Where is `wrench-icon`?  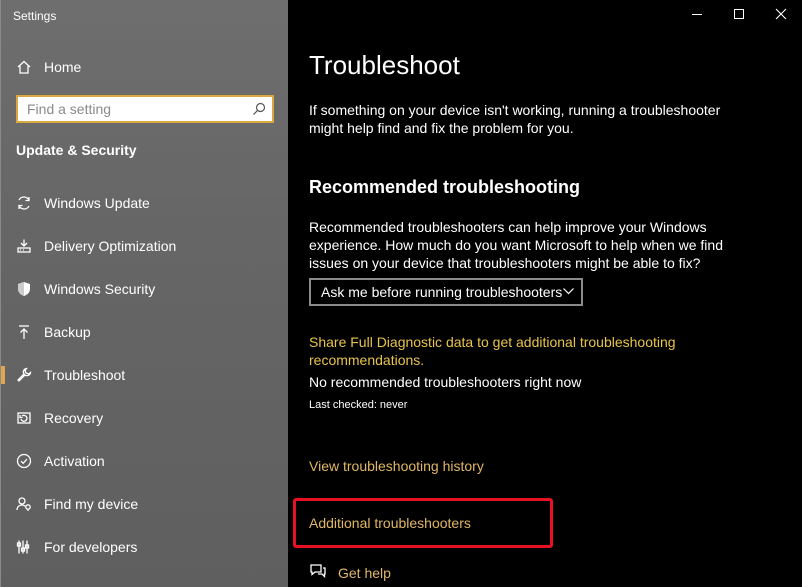
wrench-icon is located at coordinates (24, 375).